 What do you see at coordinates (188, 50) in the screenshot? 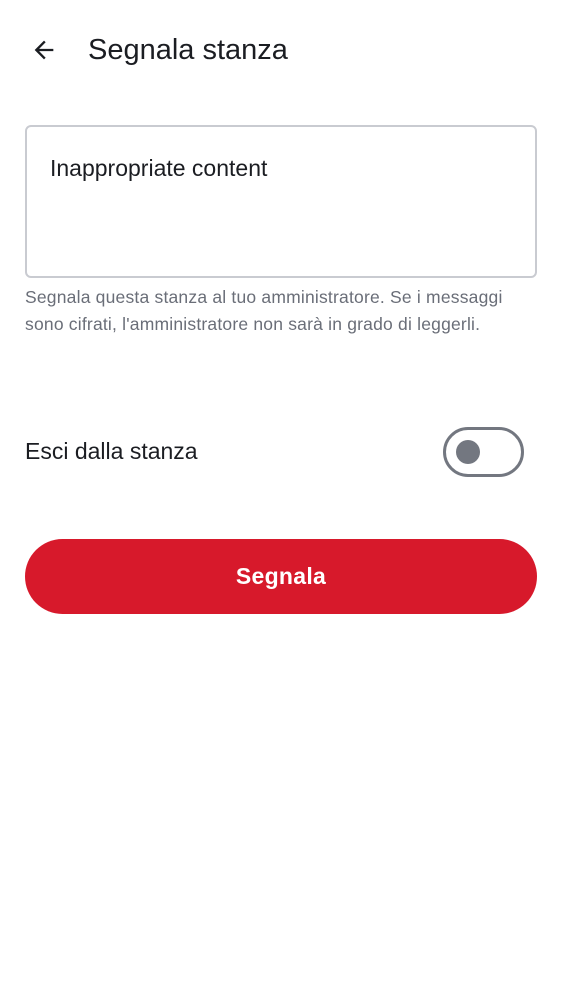
I see `page-title: Segnala stanza` at bounding box center [188, 50].